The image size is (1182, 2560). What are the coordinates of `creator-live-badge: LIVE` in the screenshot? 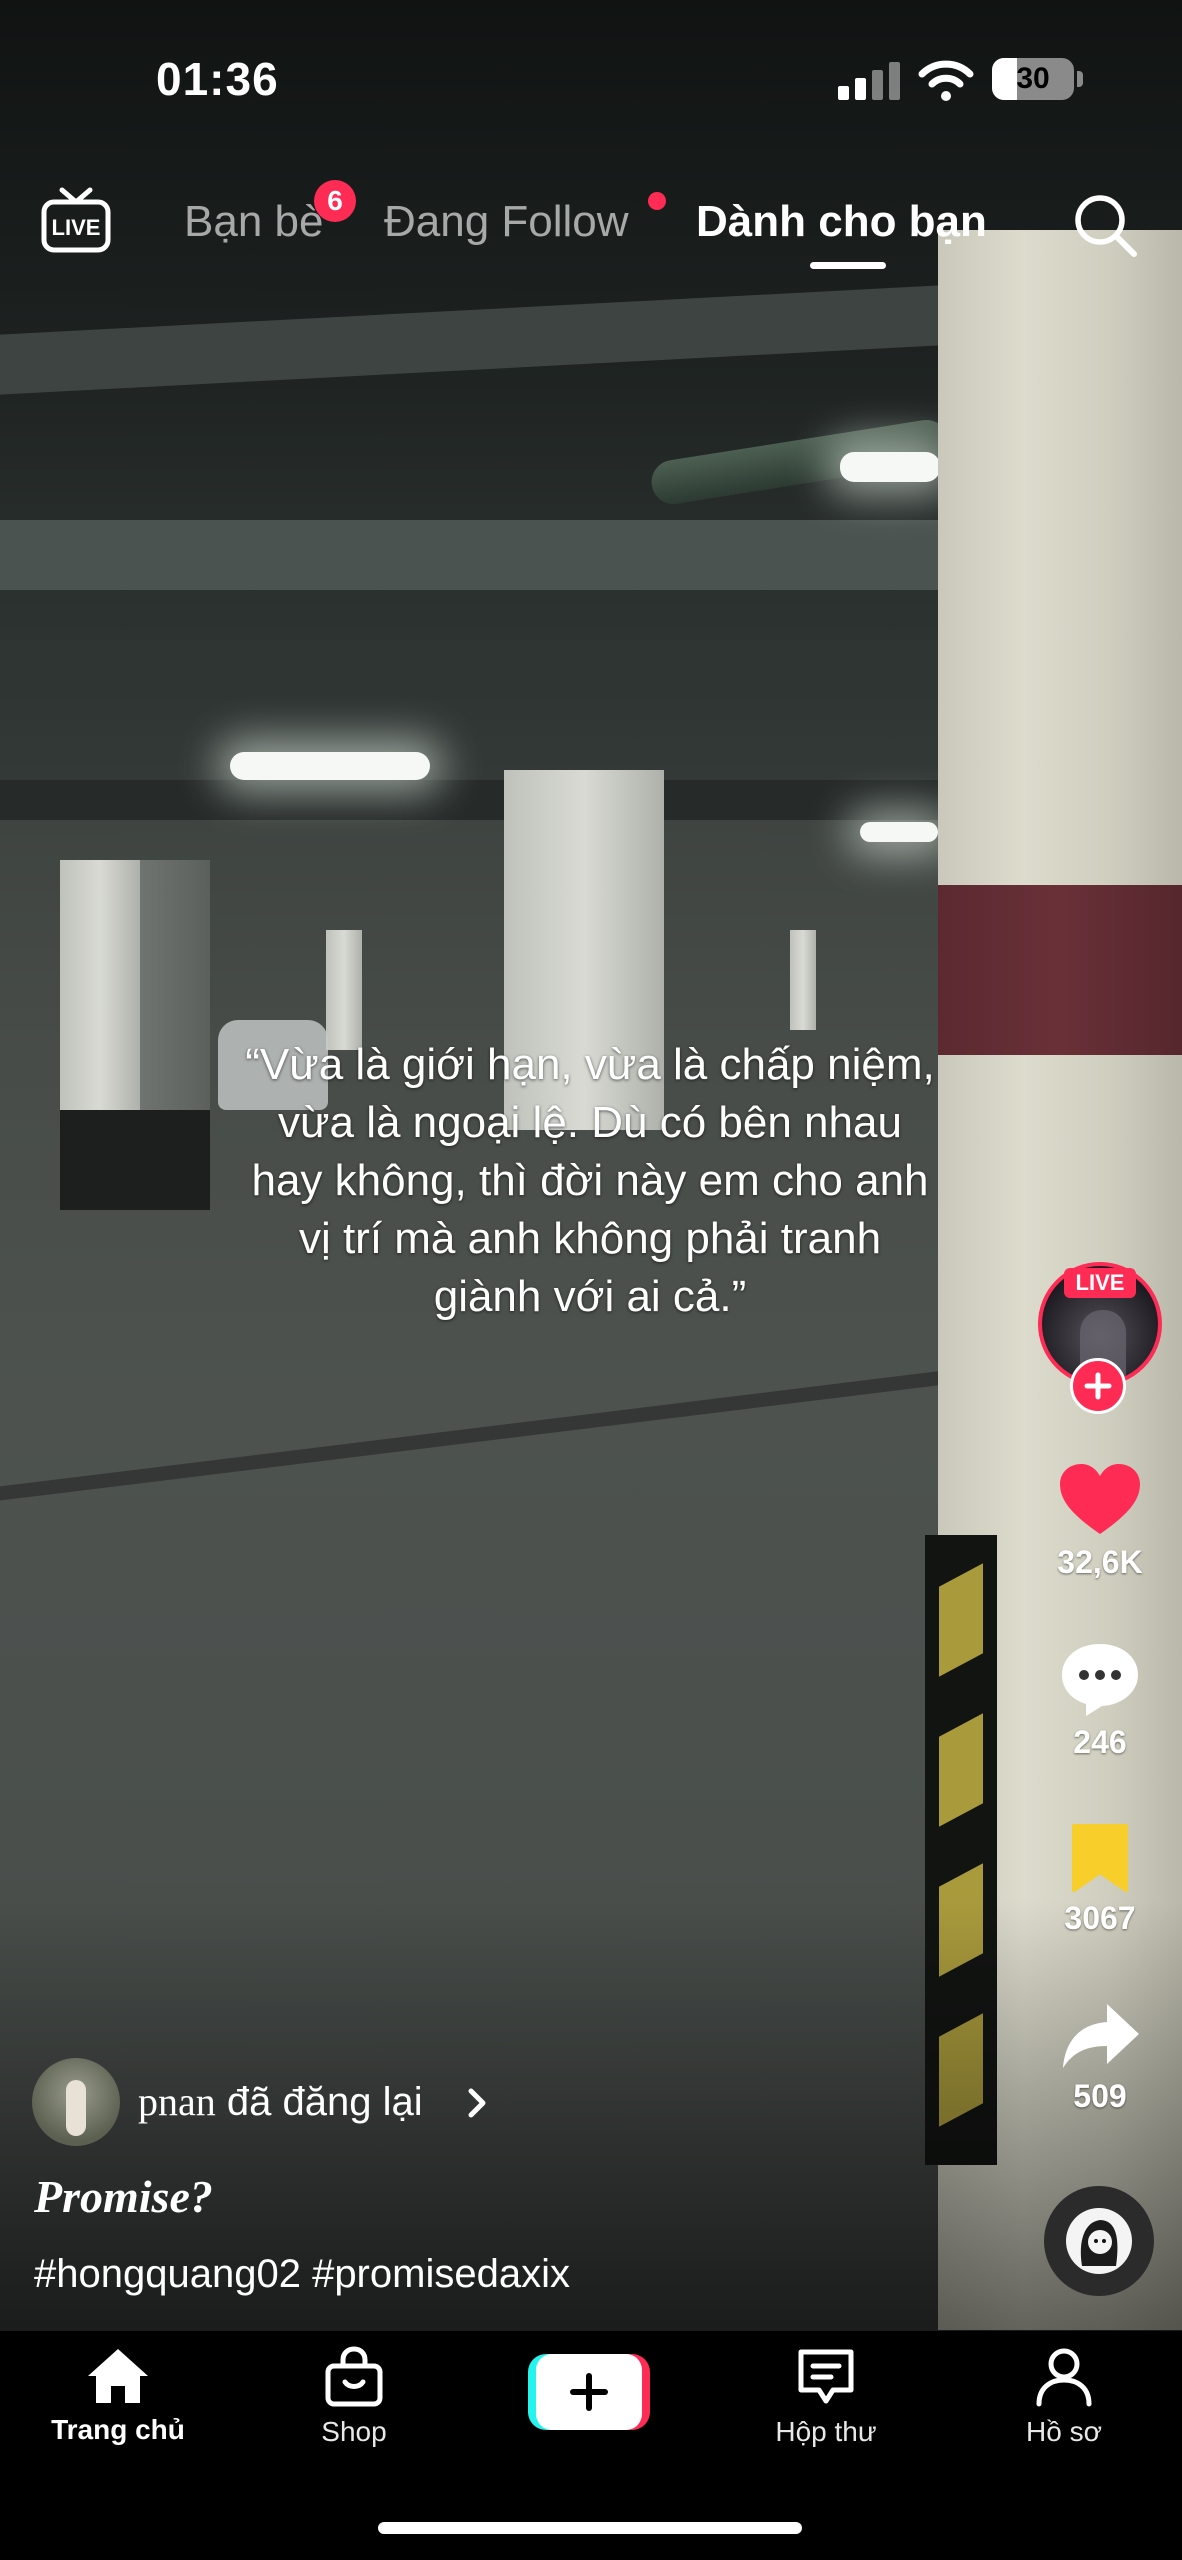 It's located at (1100, 1283).